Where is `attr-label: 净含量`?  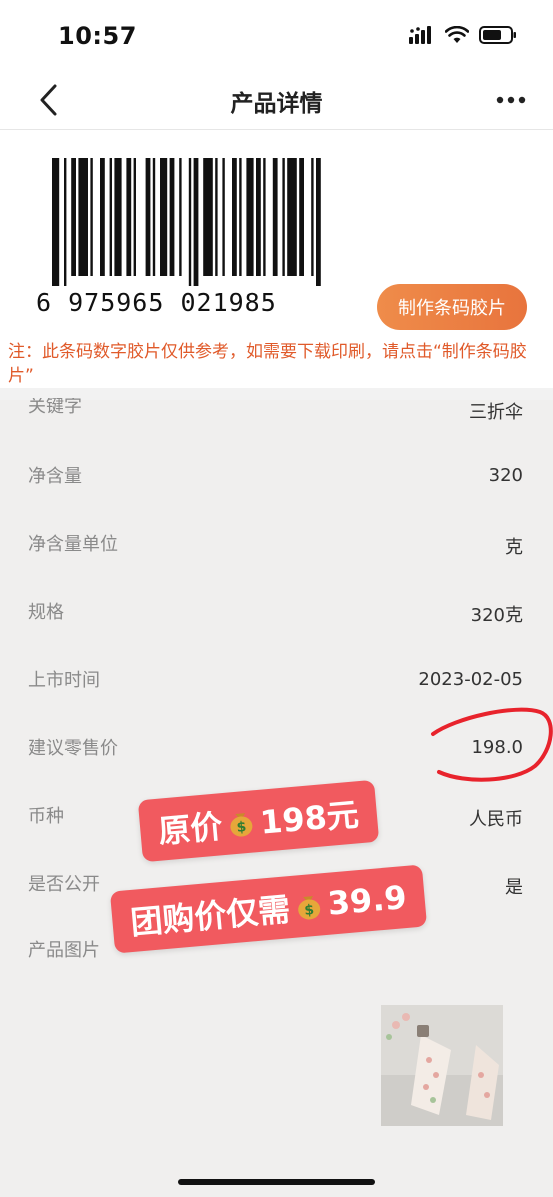
attr-label: 净含量 is located at coordinates (55, 476).